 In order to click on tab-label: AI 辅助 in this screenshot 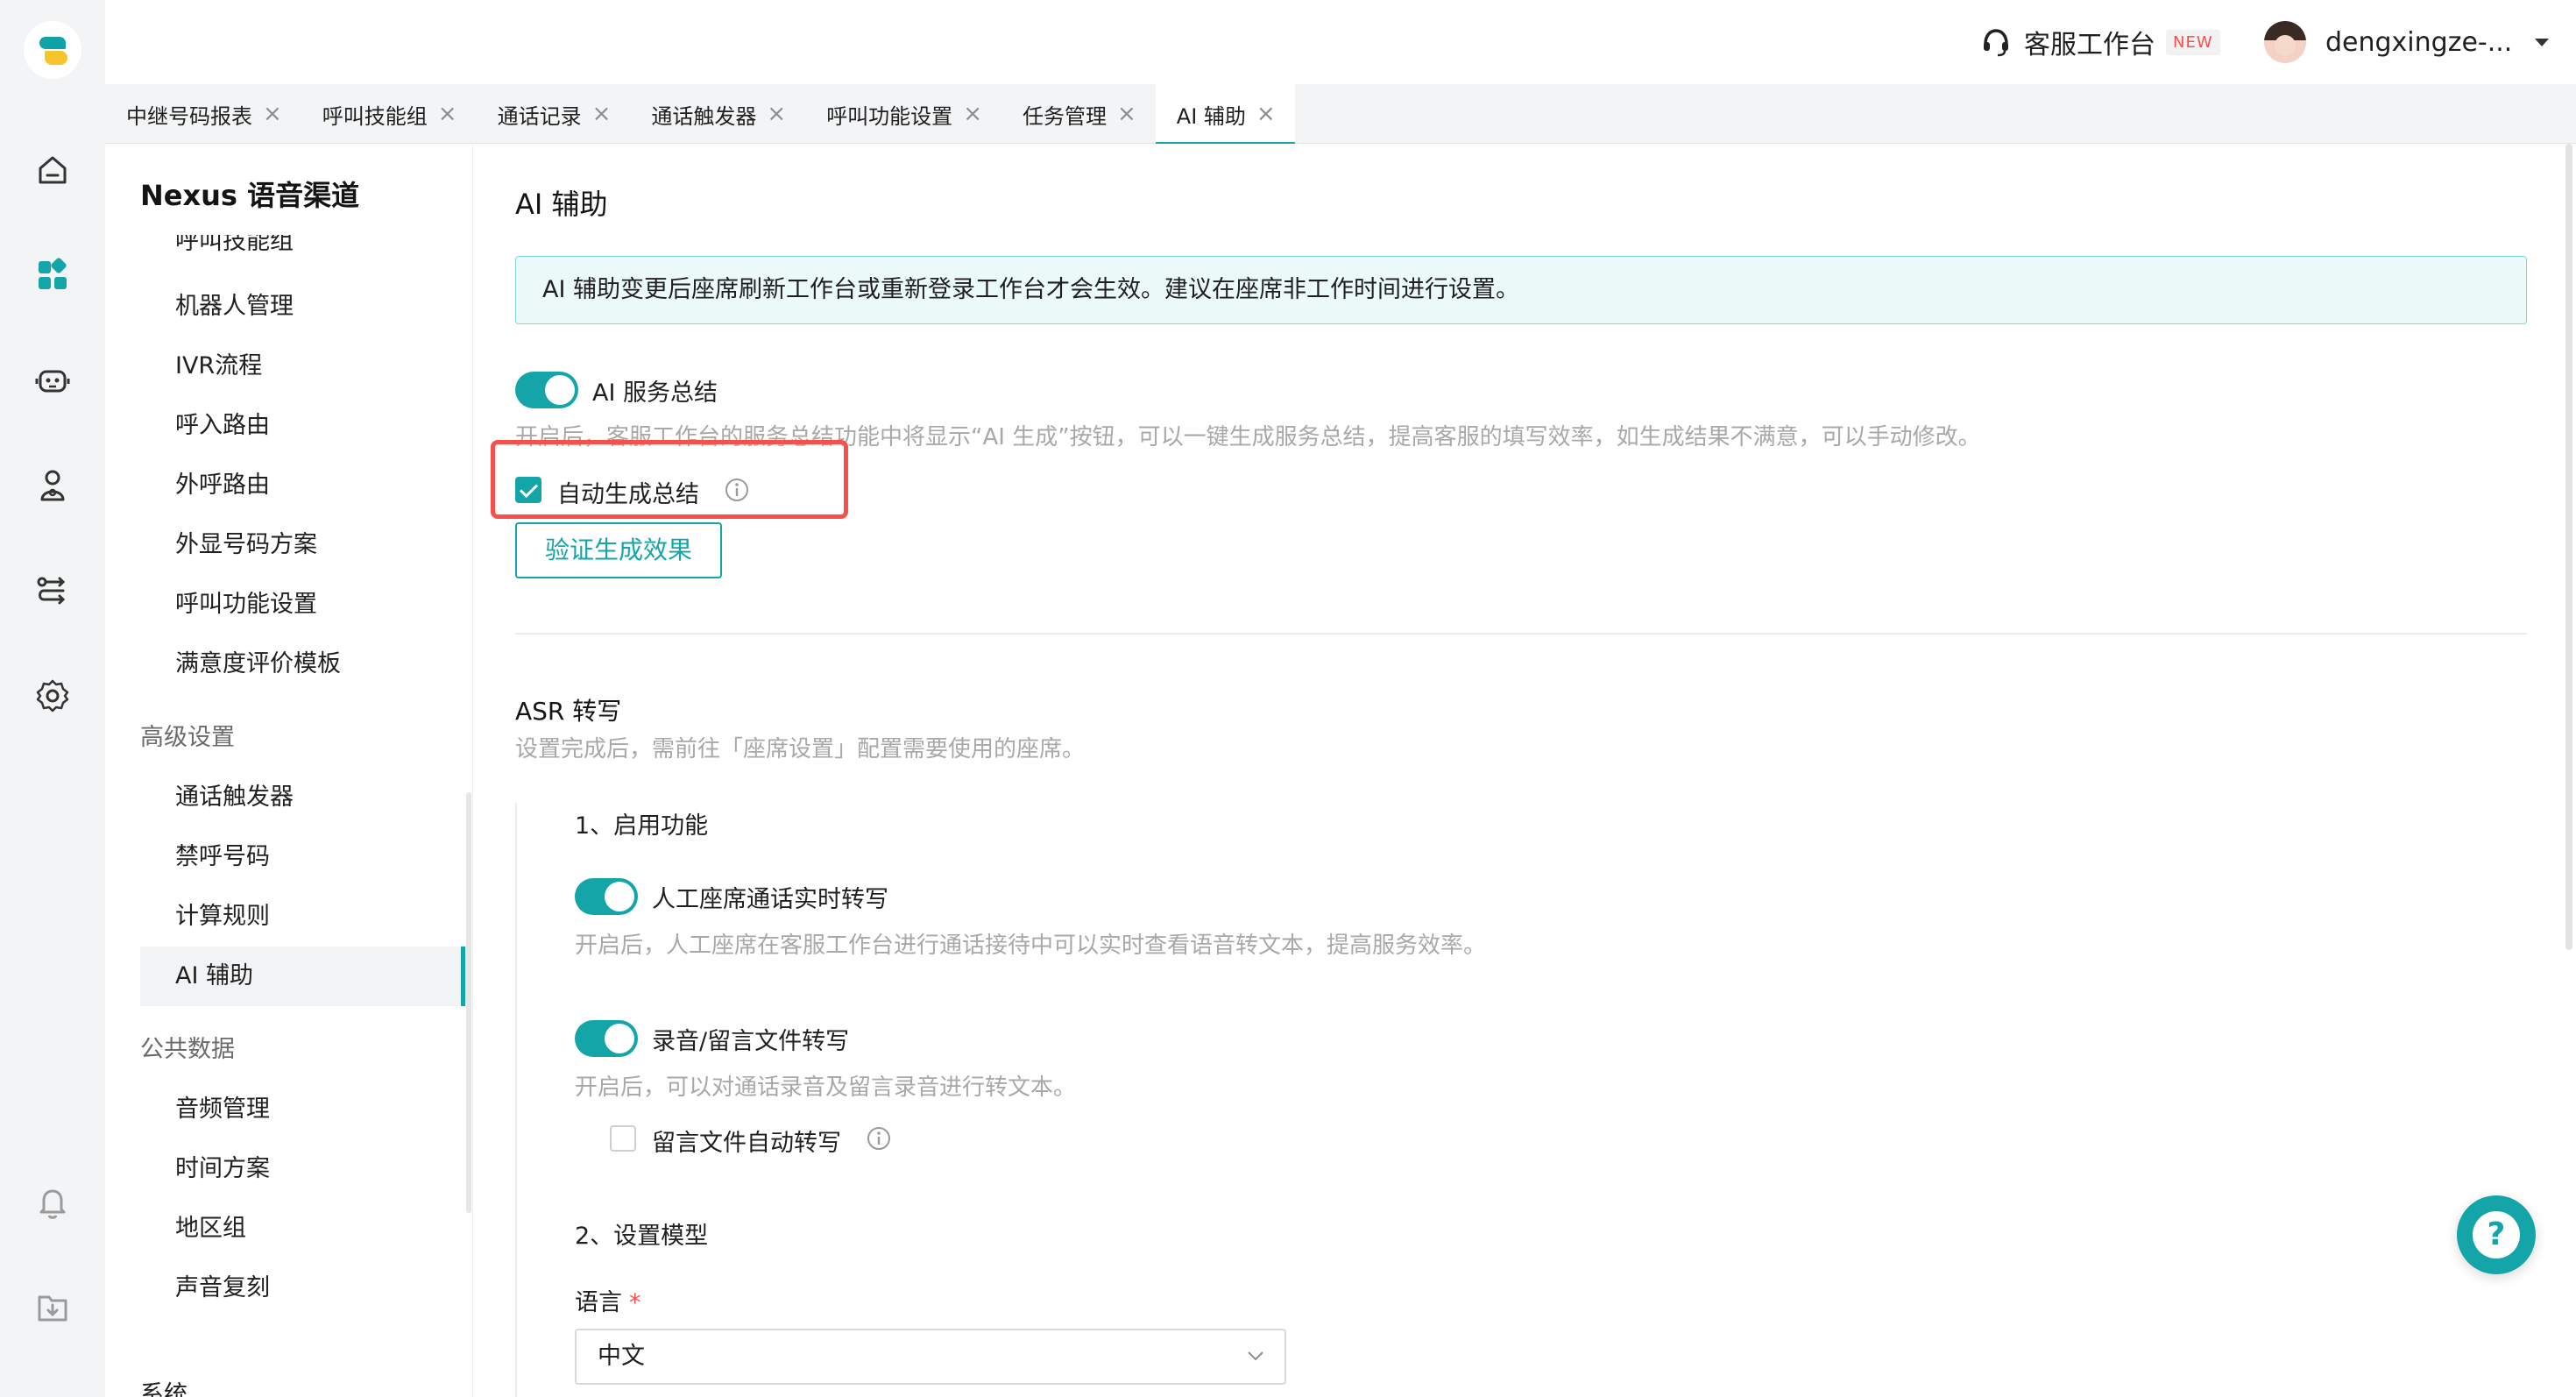, I will do `click(1211, 115)`.